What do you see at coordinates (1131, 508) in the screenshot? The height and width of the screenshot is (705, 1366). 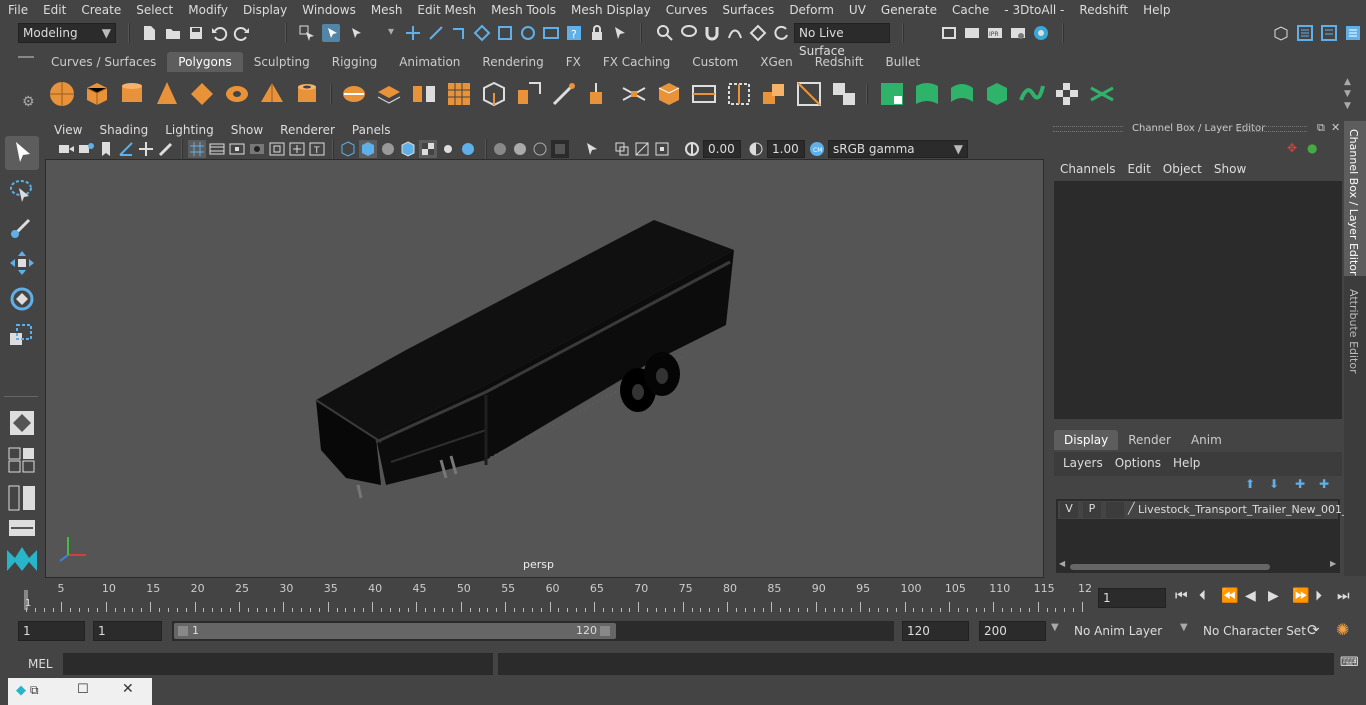 I see `layer-color-icon: ╱` at bounding box center [1131, 508].